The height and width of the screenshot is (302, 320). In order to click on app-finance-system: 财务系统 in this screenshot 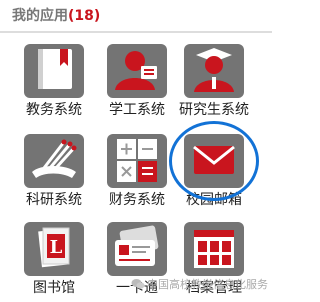, I will do `click(137, 174)`.